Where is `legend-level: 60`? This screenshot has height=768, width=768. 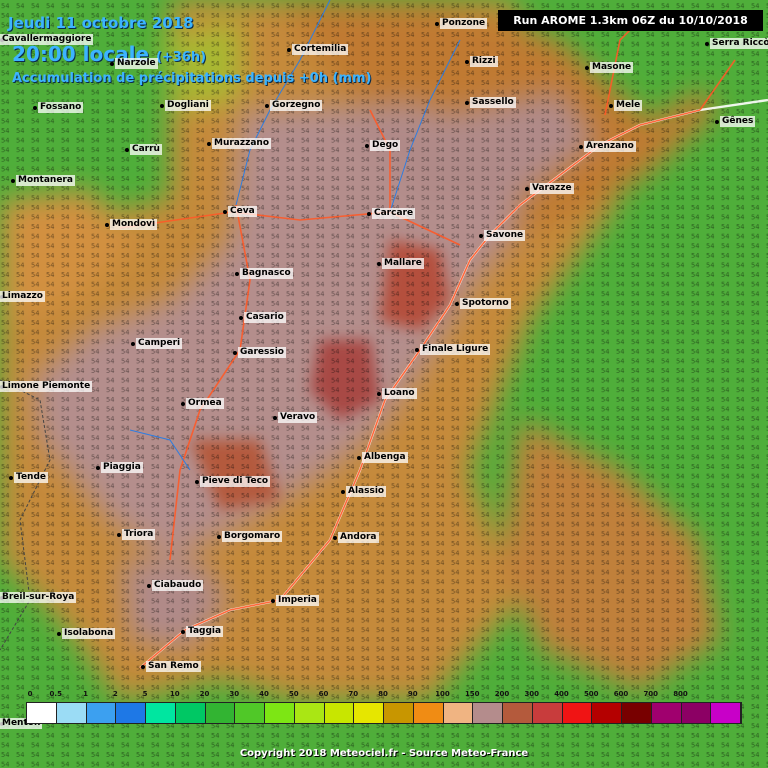
legend-level: 60 is located at coordinates (323, 694).